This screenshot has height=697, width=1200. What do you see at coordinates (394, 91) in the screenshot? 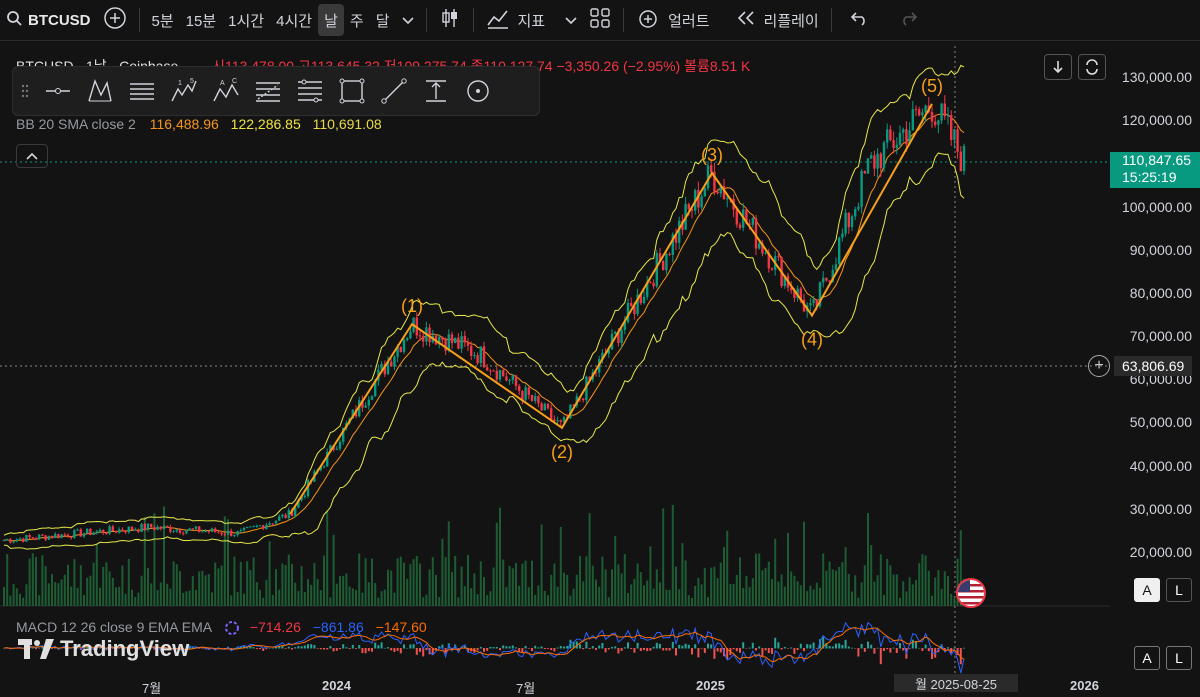
I see `trend-line-tool` at bounding box center [394, 91].